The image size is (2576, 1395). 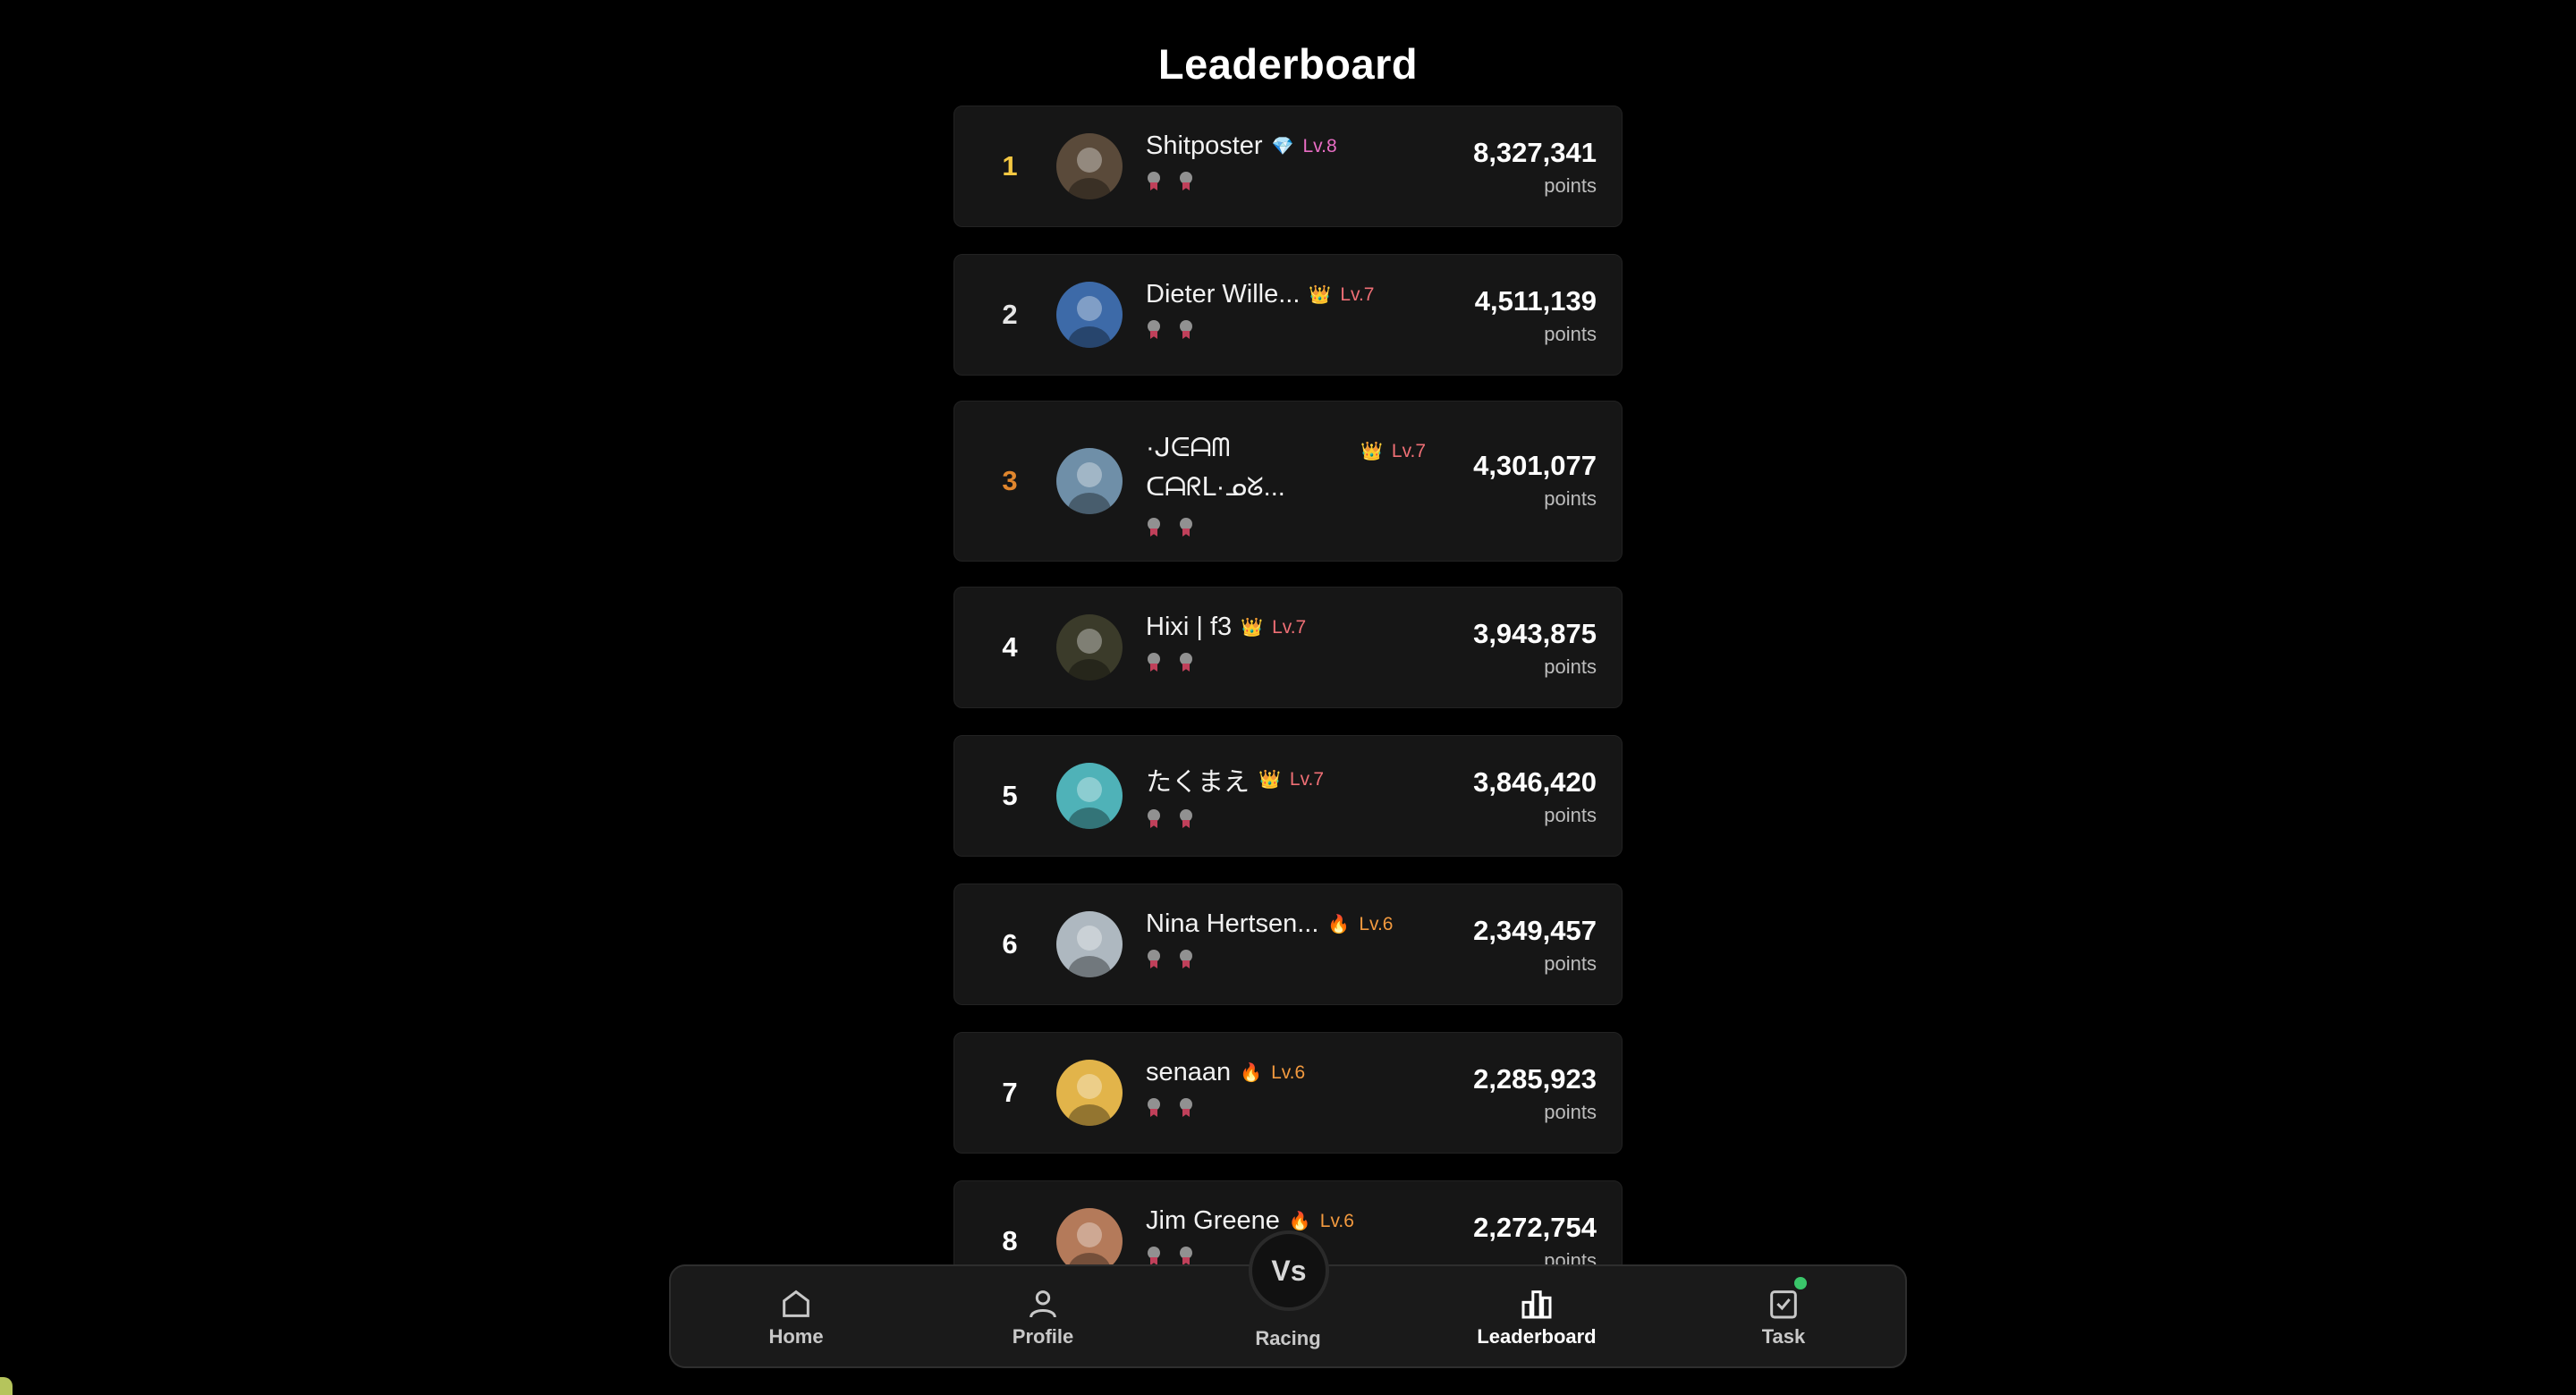 I want to click on leaderboard-row: 7 senaan 🔥 Lv.6 2,285,923 points, so click(x=1288, y=1093).